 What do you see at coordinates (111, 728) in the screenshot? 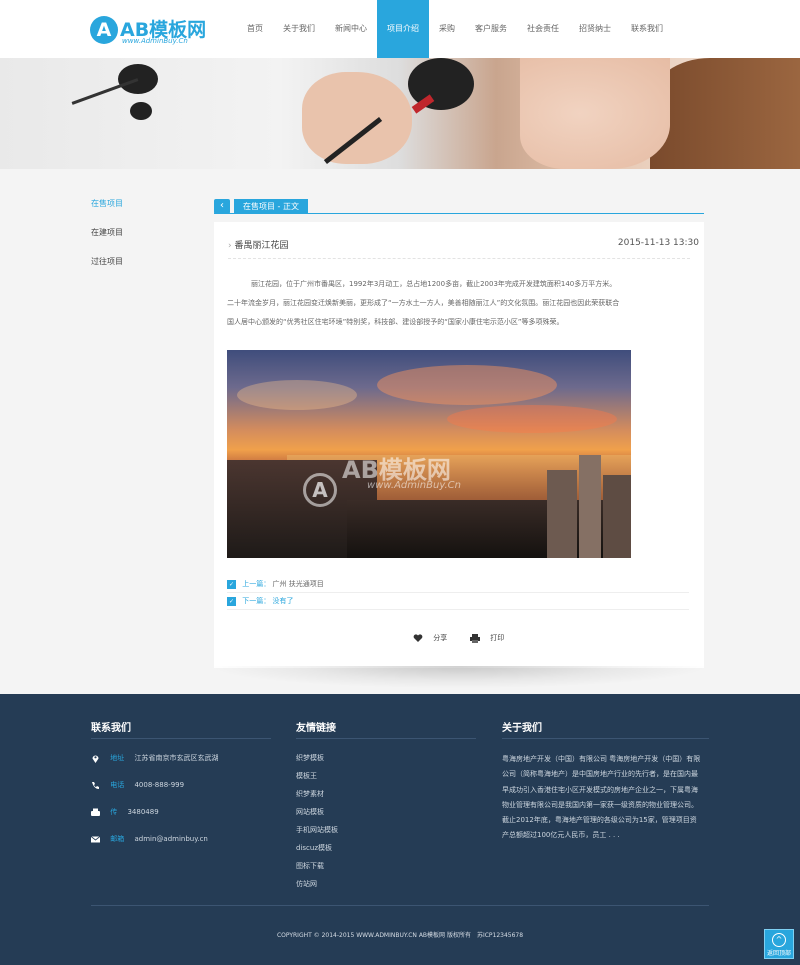
I see `footer-contact-title: 联系我们` at bounding box center [111, 728].